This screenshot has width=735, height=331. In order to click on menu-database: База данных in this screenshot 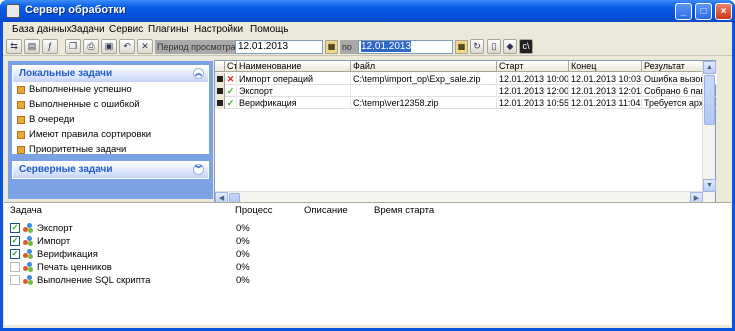, I will do `click(42, 29)`.